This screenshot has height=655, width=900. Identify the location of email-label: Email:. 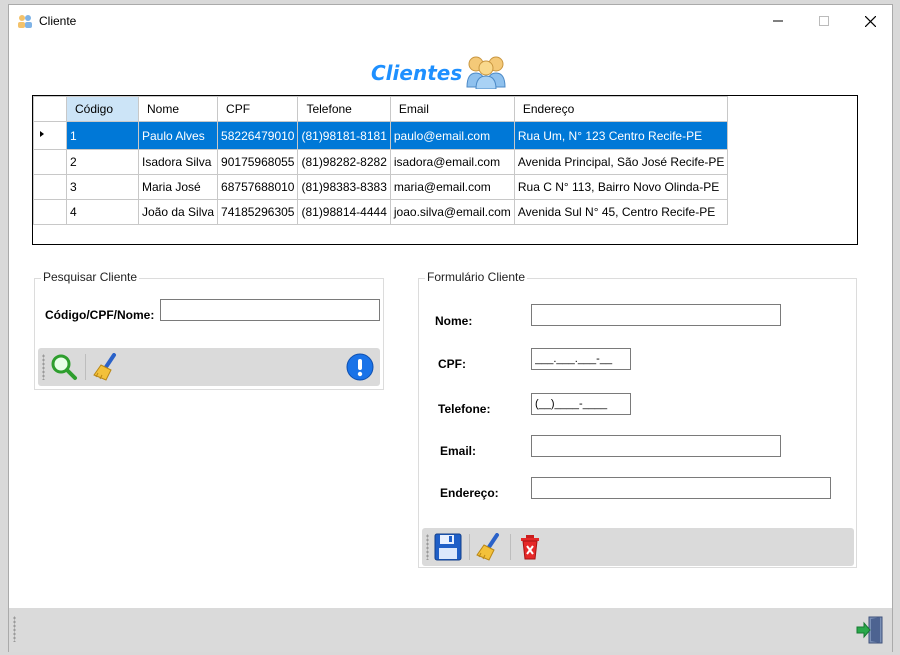
(458, 451).